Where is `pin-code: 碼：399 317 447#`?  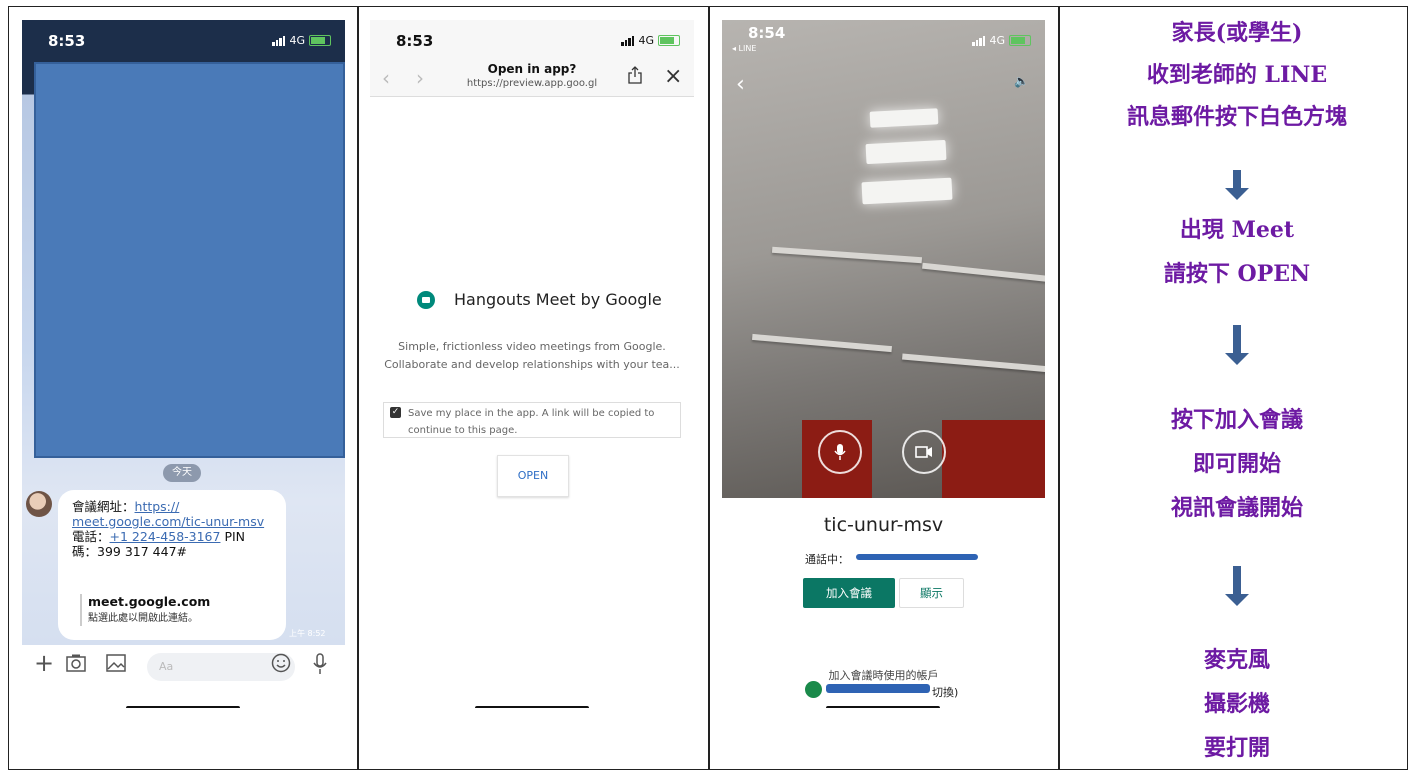 pin-code: 碼：399 317 447# is located at coordinates (129, 551).